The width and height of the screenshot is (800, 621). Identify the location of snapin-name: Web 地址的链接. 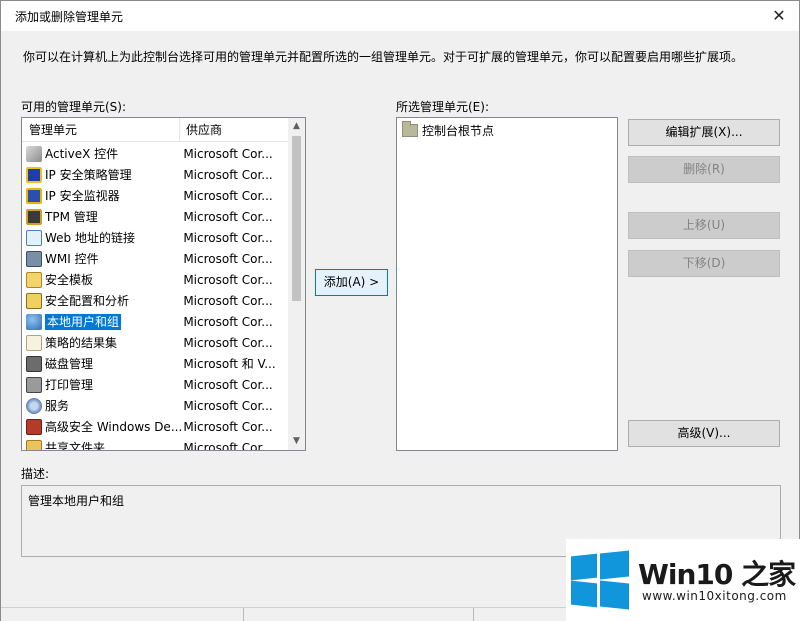
(90, 238).